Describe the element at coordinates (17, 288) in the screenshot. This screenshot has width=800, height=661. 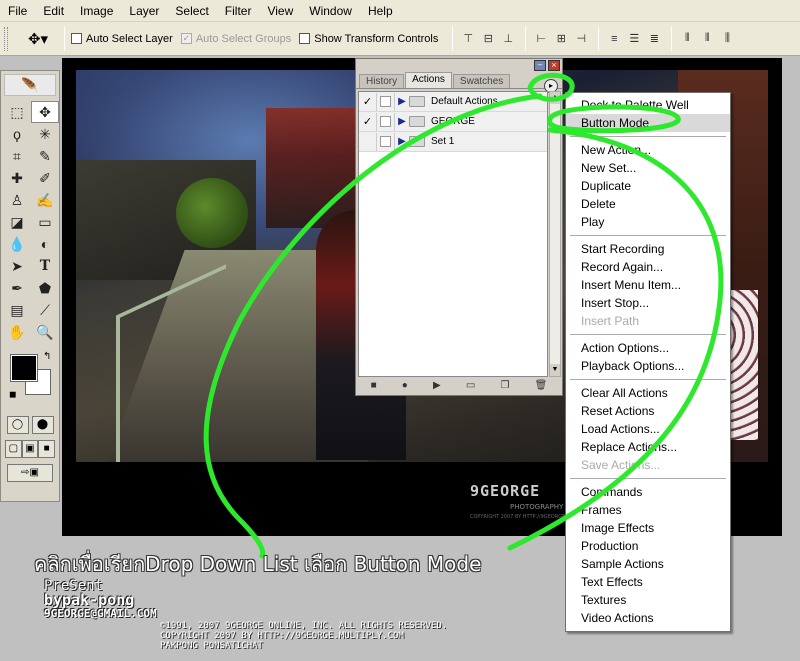
I see `pen-tool-icon: ✒` at that location.